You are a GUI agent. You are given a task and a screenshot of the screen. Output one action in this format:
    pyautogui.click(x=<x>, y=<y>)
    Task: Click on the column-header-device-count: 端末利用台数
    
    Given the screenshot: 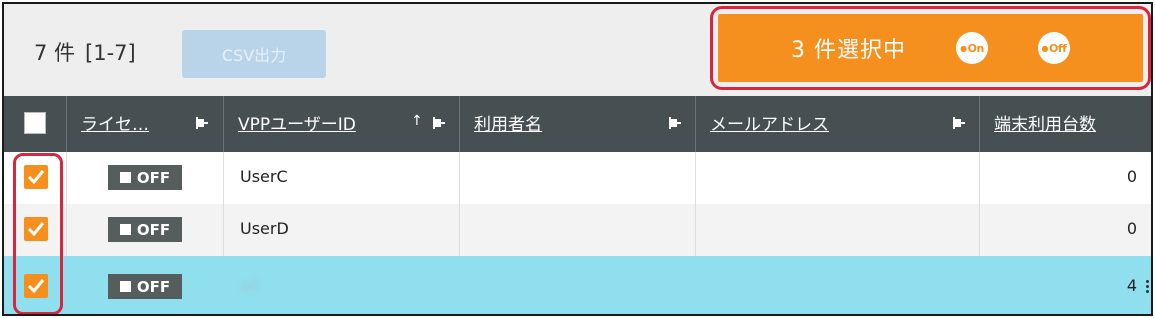 What is the action you would take?
    pyautogui.click(x=1065, y=124)
    